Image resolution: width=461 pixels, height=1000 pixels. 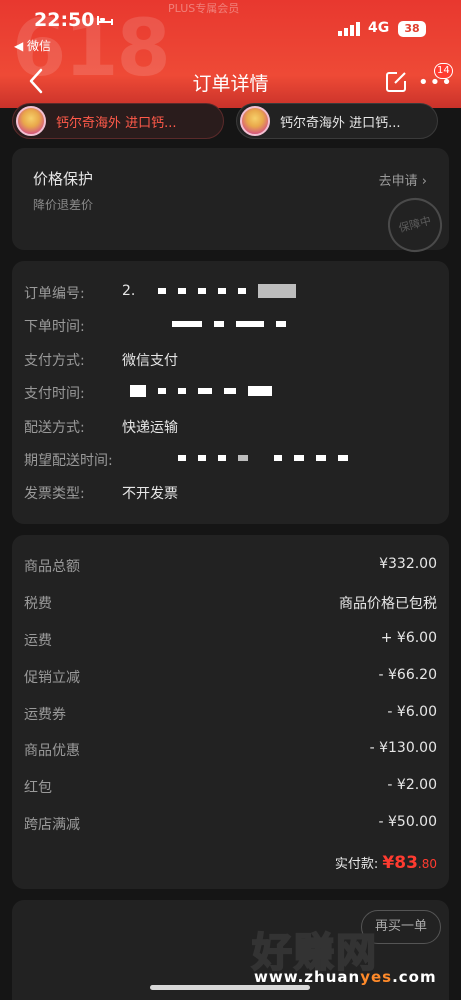 What do you see at coordinates (414, 977) in the screenshot?
I see `watermark-url-part: .com` at bounding box center [414, 977].